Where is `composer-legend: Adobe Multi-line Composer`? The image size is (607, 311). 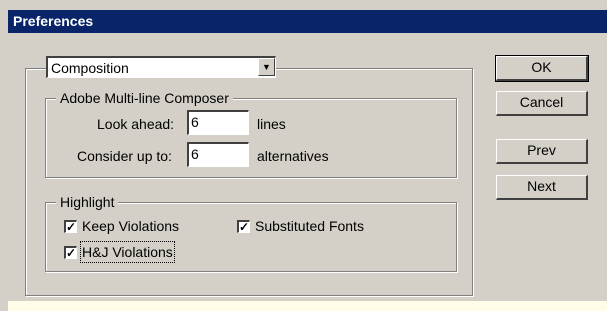
composer-legend: Adobe Multi-line Composer is located at coordinates (144, 98).